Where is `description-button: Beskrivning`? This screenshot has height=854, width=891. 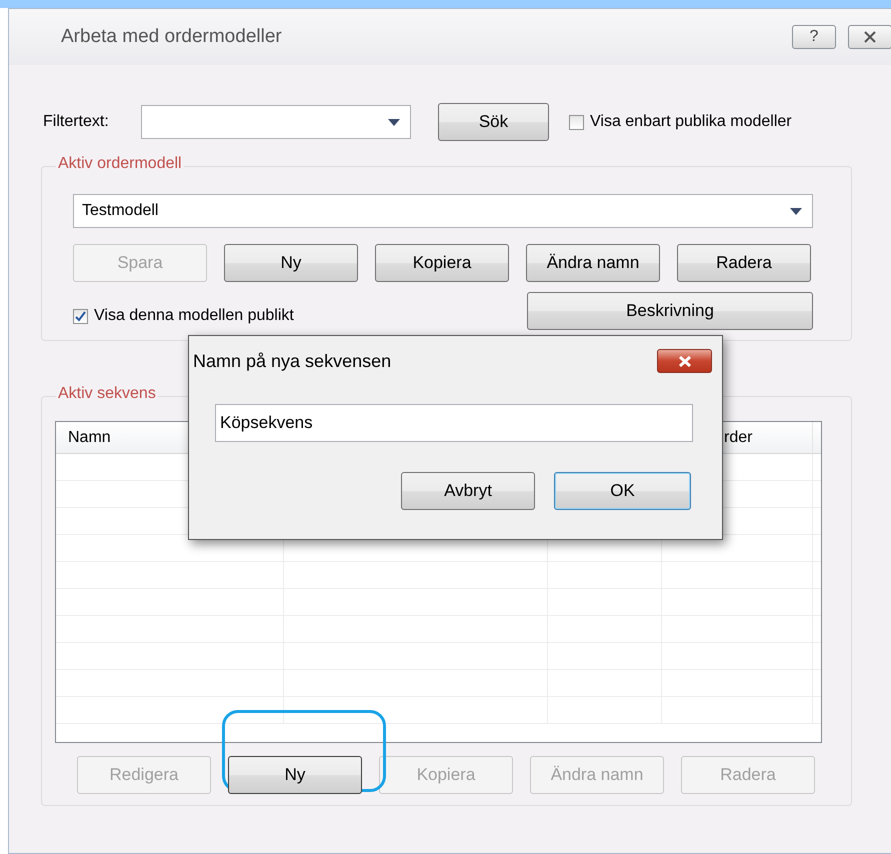 description-button: Beskrivning is located at coordinates (670, 311).